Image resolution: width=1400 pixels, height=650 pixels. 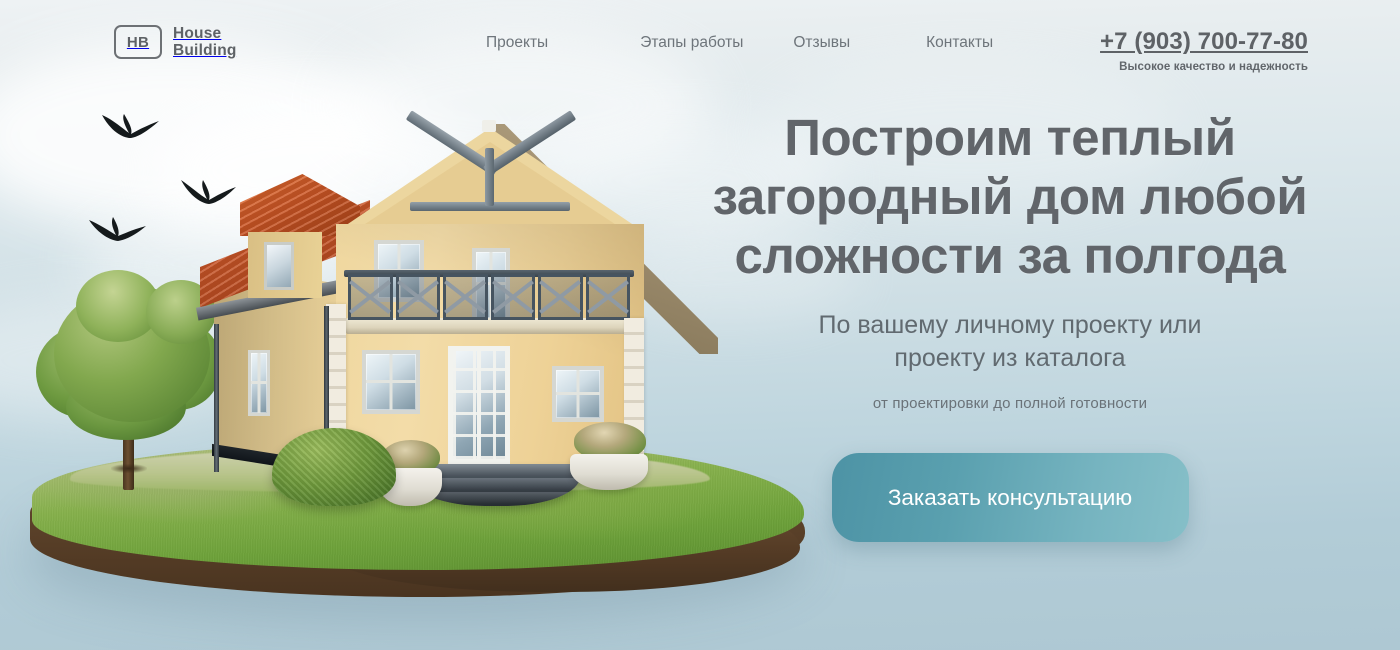 What do you see at coordinates (517, 43) in the screenshot?
I see `nav-item-projects: Проекты` at bounding box center [517, 43].